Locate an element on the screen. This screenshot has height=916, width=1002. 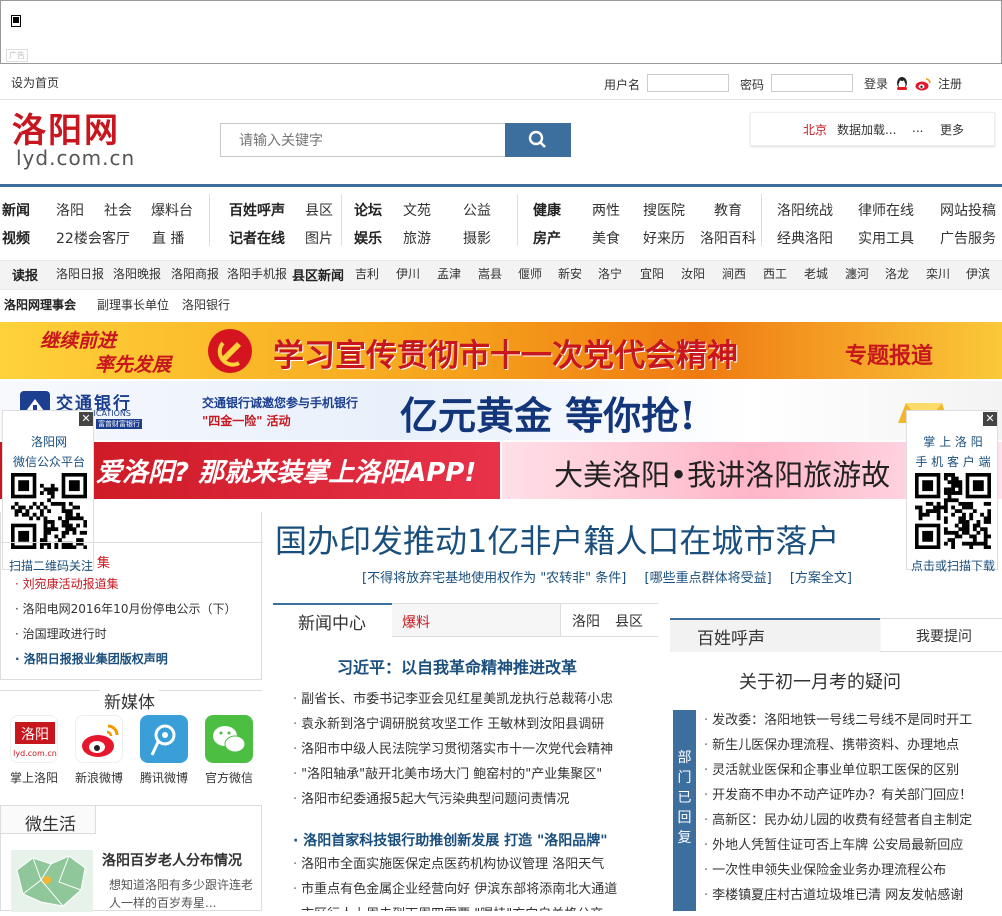
nav-link: 孟津 is located at coordinates (449, 273).